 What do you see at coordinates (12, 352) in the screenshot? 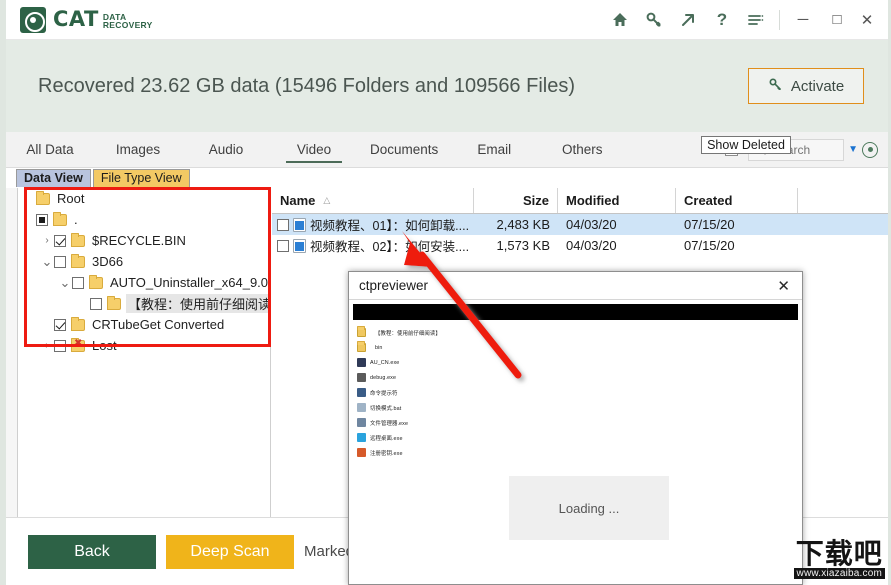
I see `left-edge-strip` at bounding box center [12, 352].